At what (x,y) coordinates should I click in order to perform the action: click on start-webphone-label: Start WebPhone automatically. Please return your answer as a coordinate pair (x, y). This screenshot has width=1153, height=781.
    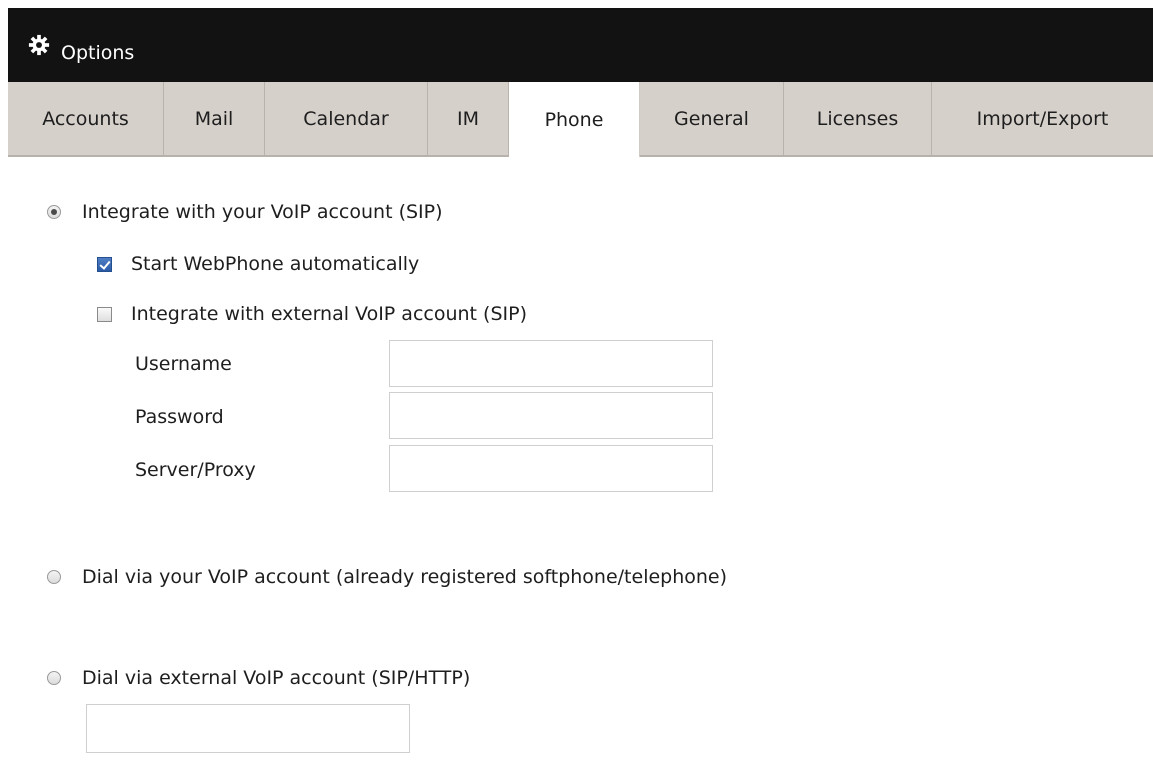
    Looking at the image, I should click on (275, 264).